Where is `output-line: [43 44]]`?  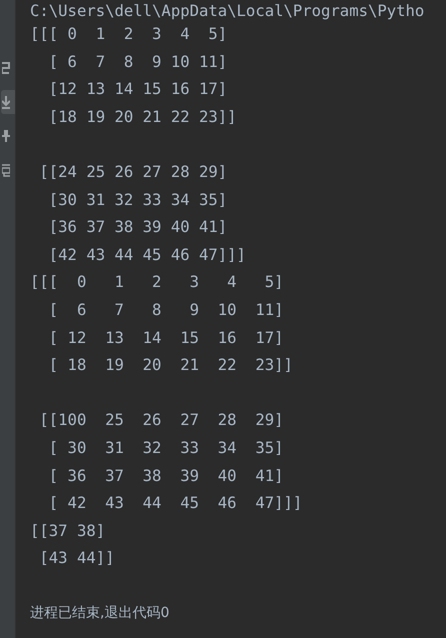
output-line: [43 44]] is located at coordinates (76, 559).